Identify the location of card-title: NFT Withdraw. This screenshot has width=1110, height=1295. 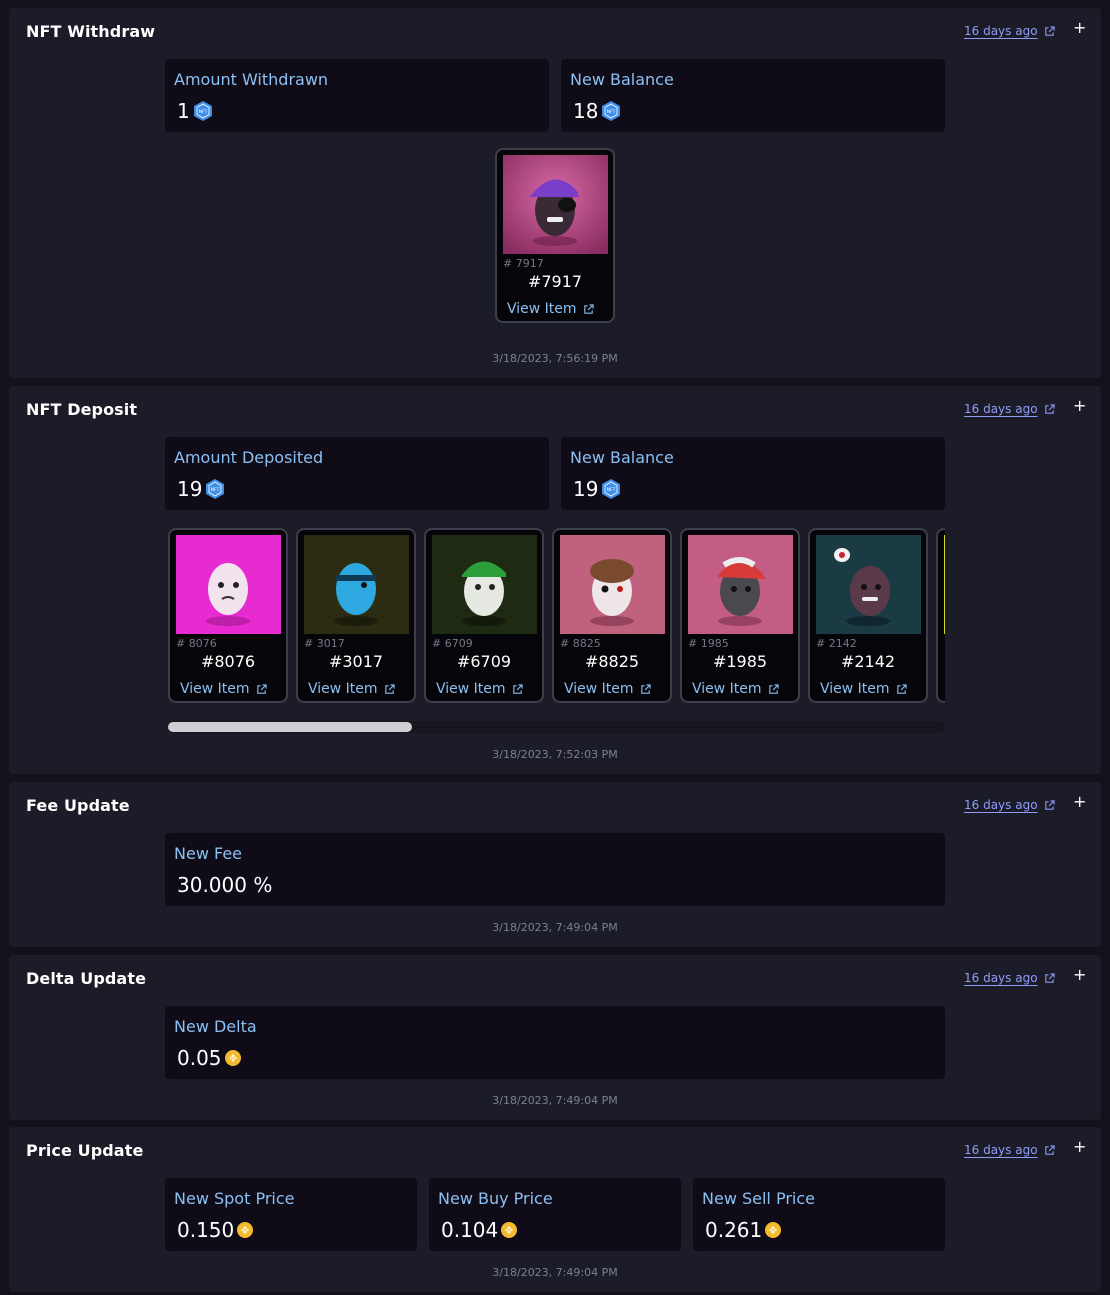
(91, 31).